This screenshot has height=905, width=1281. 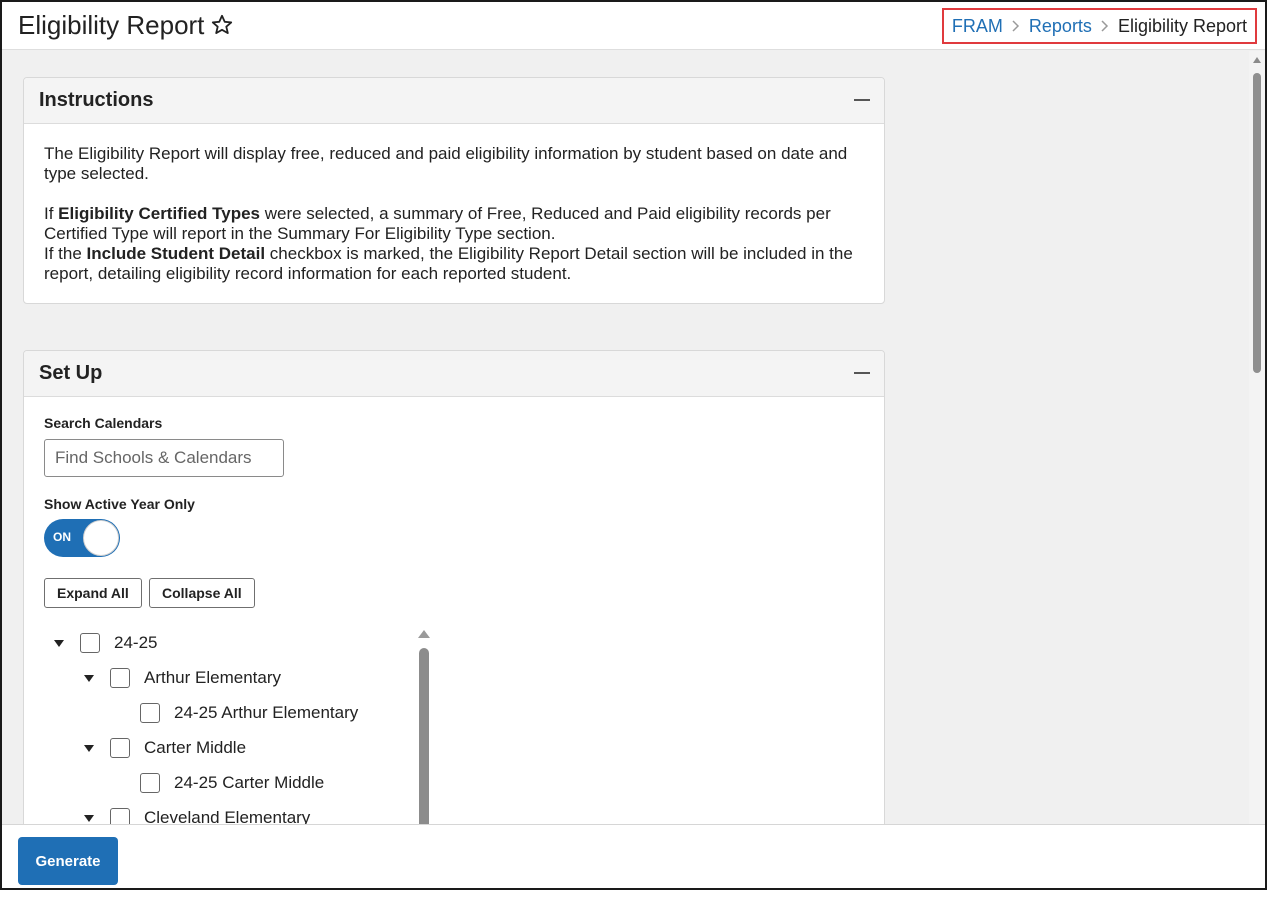 I want to click on active-year-label: Show Active Year Only, so click(x=119, y=504).